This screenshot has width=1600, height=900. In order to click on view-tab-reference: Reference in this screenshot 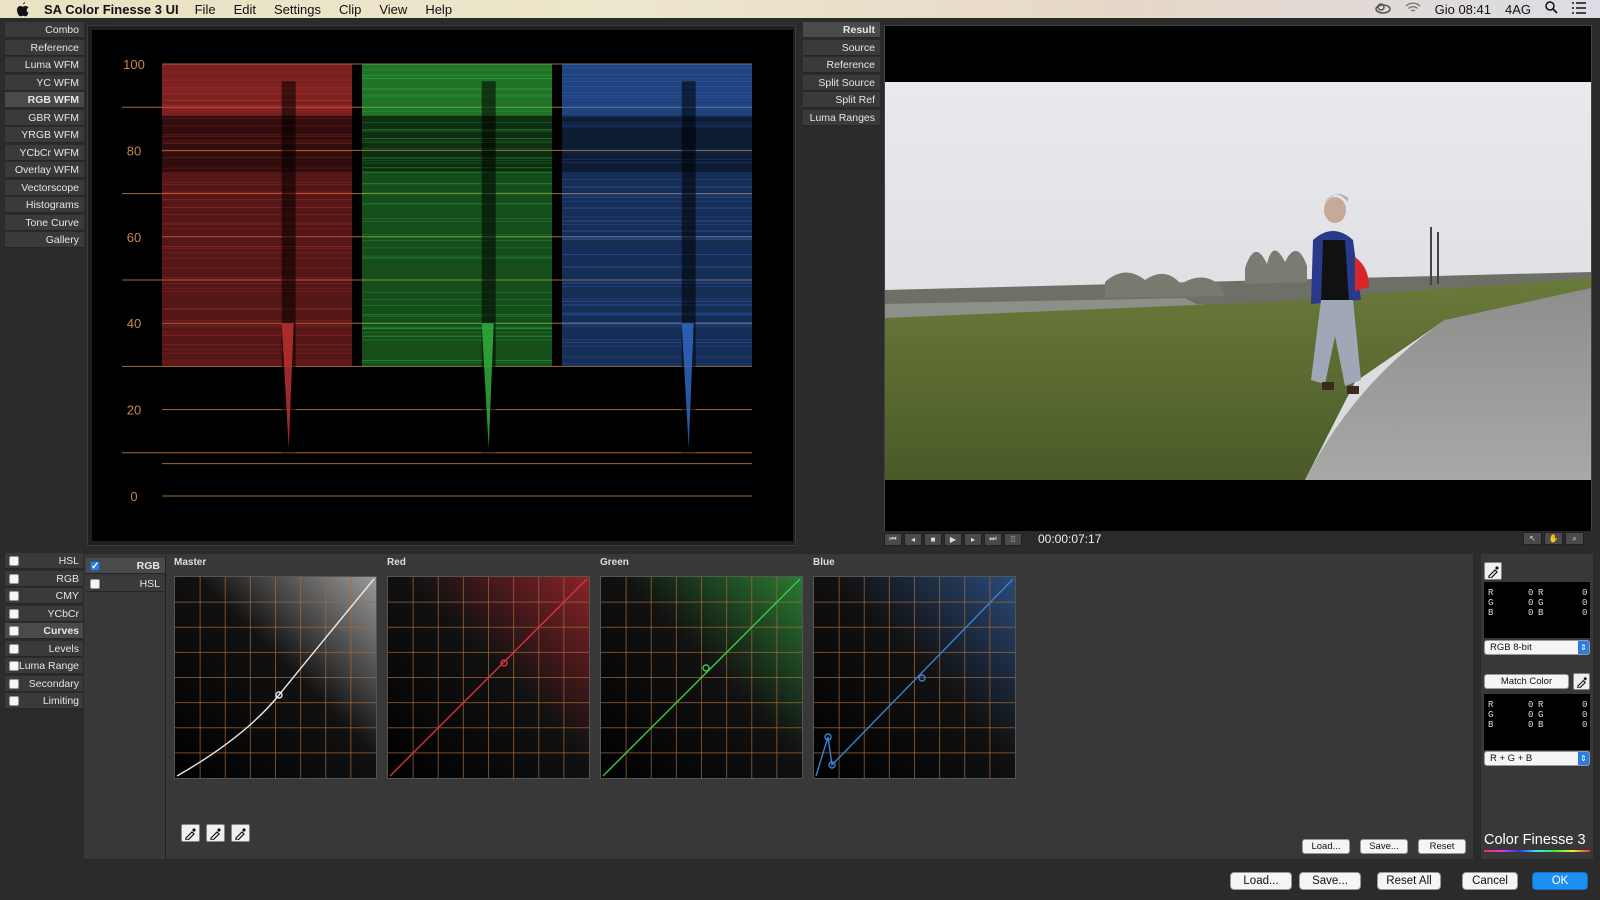, I will do `click(841, 65)`.